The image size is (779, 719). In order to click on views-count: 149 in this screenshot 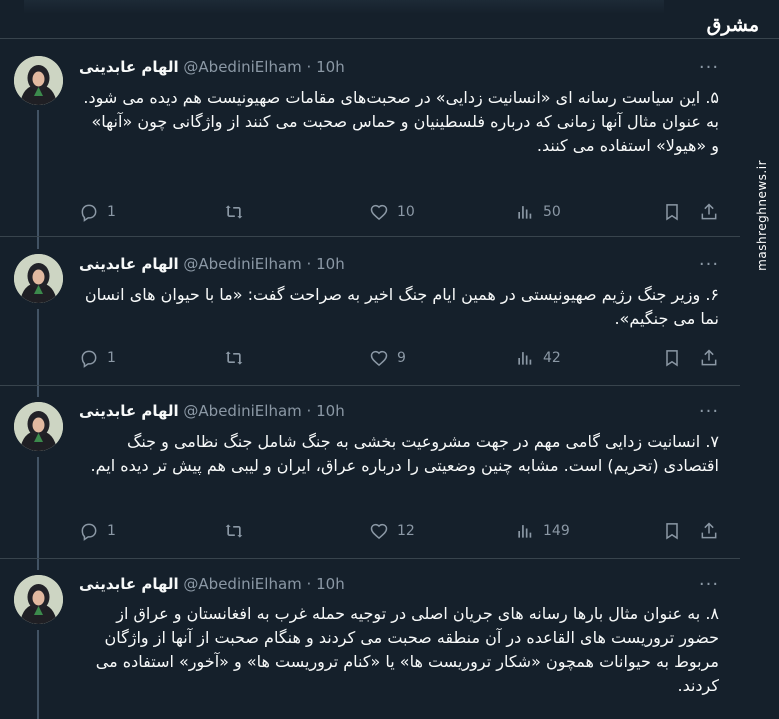, I will do `click(556, 531)`.